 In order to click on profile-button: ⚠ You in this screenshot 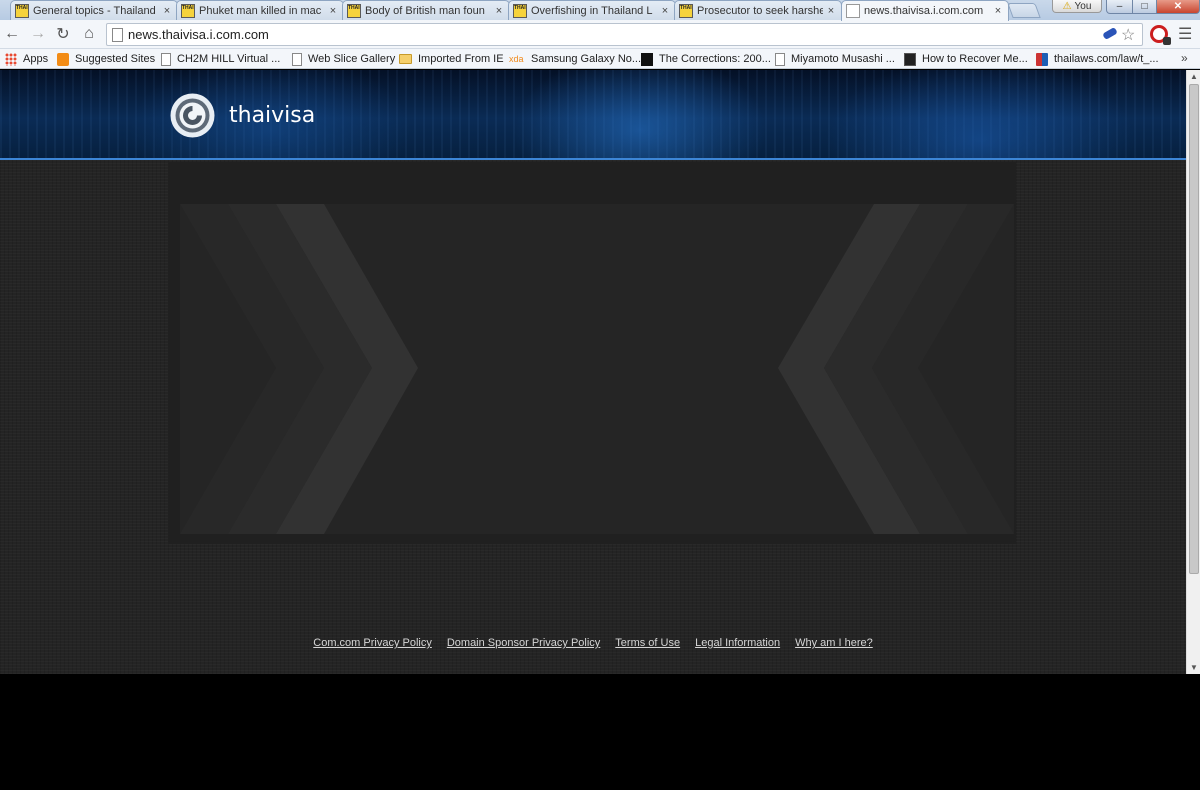, I will do `click(1077, 6)`.